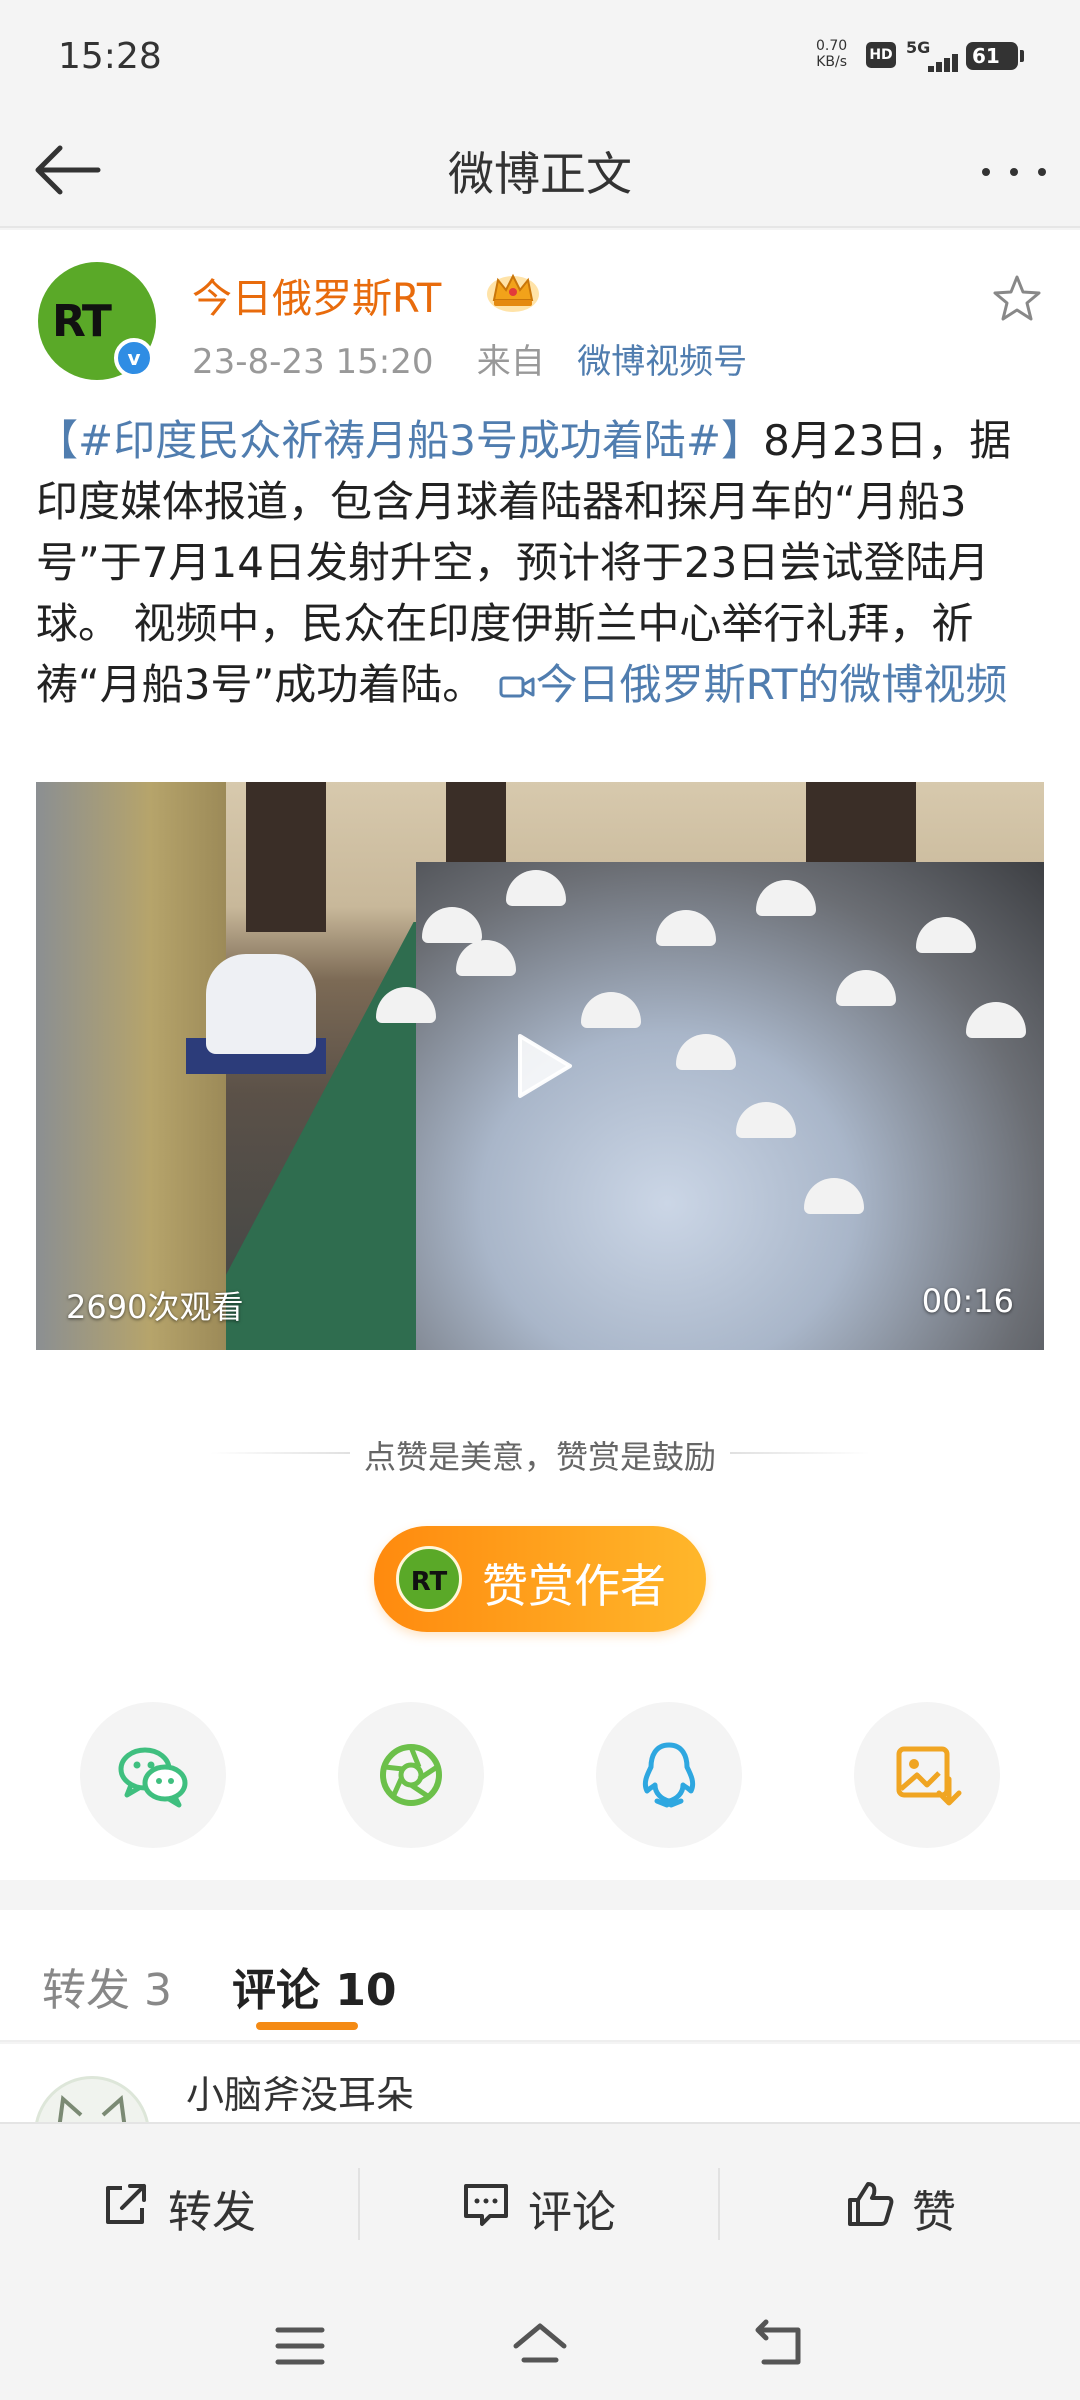 The image size is (1080, 2400). I want to click on reward-author-button: RT 赞赏作者, so click(540, 1579).